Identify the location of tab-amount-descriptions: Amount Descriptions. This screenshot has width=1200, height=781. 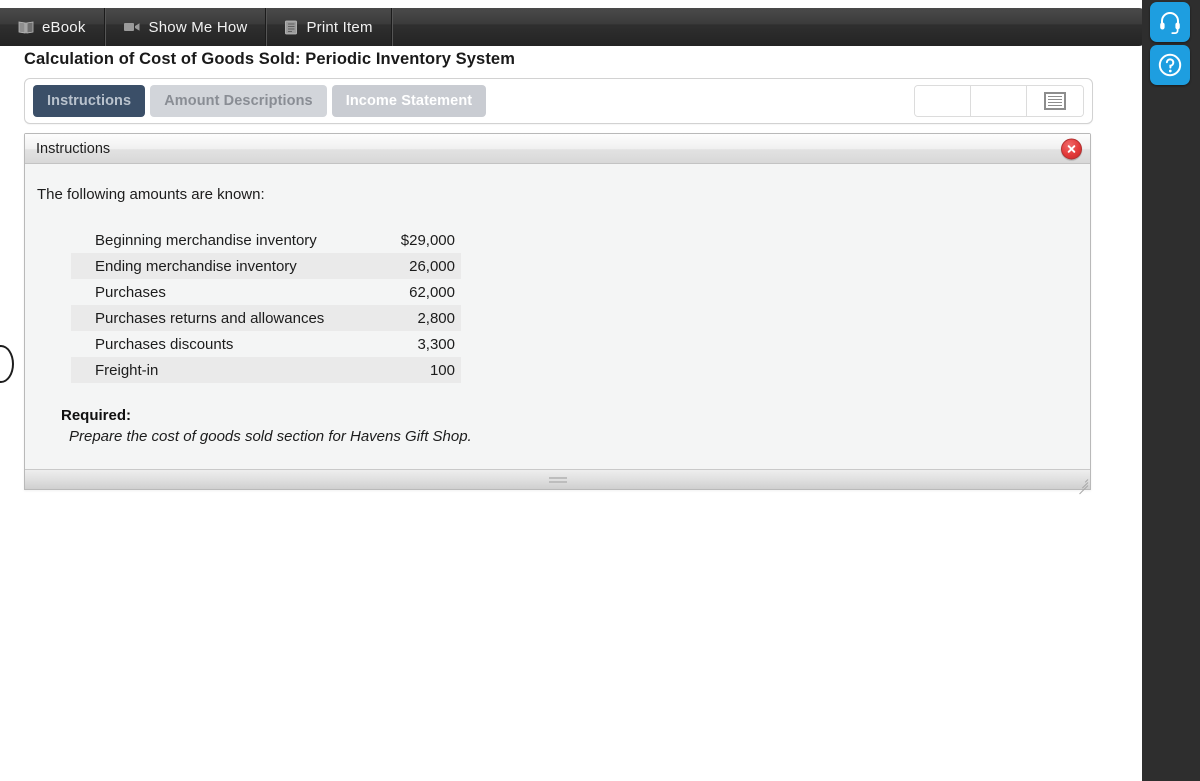
(238, 101).